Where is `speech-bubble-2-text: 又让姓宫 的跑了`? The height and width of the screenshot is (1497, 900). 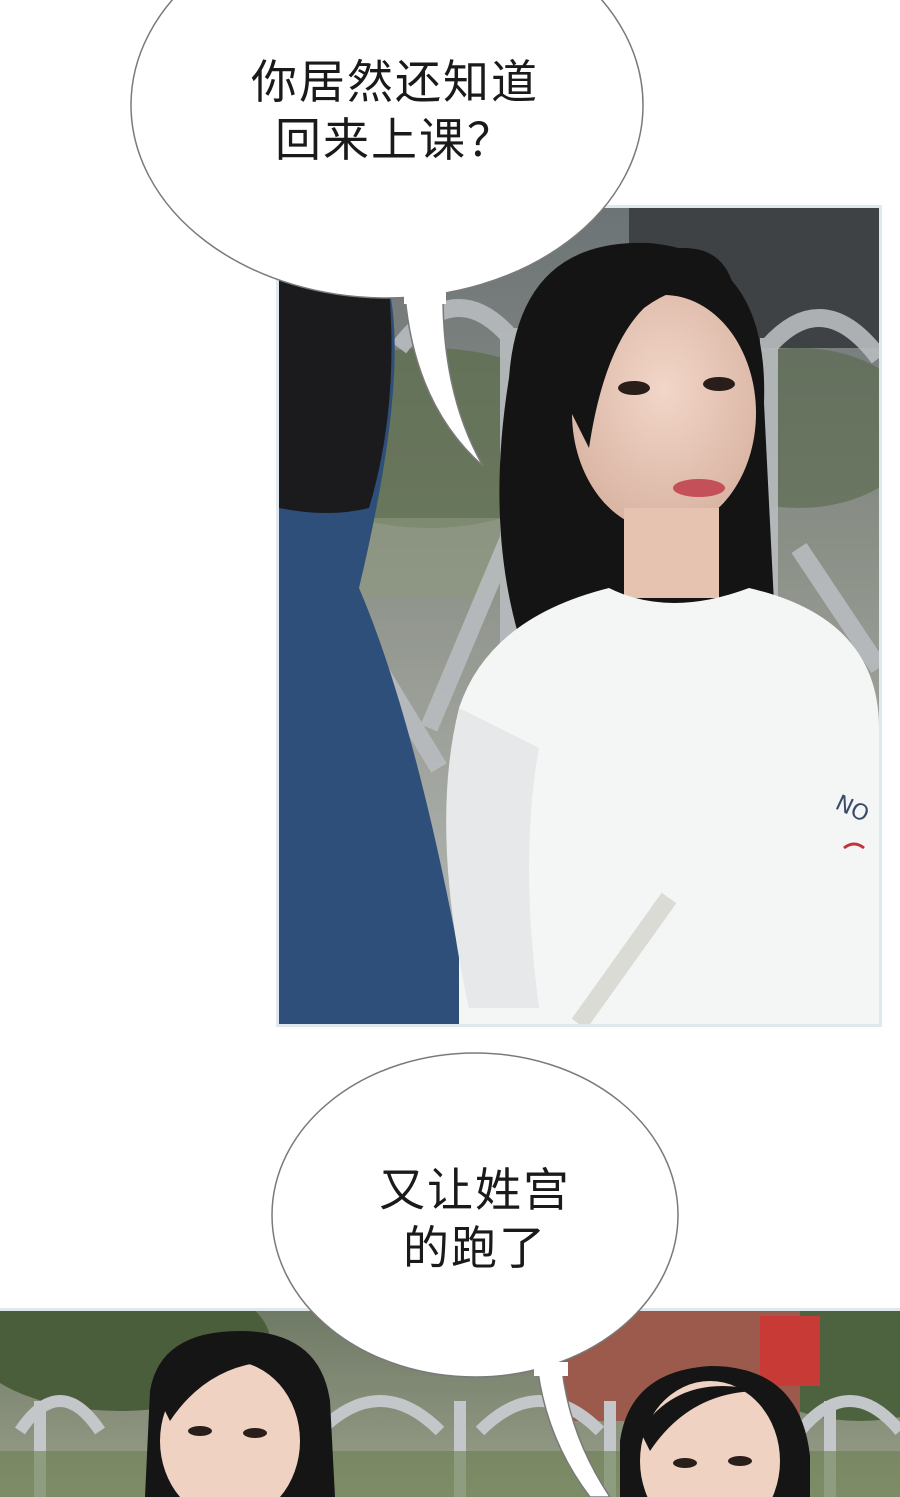 speech-bubble-2-text: 又让姓宫 的跑了 is located at coordinates (475, 1219).